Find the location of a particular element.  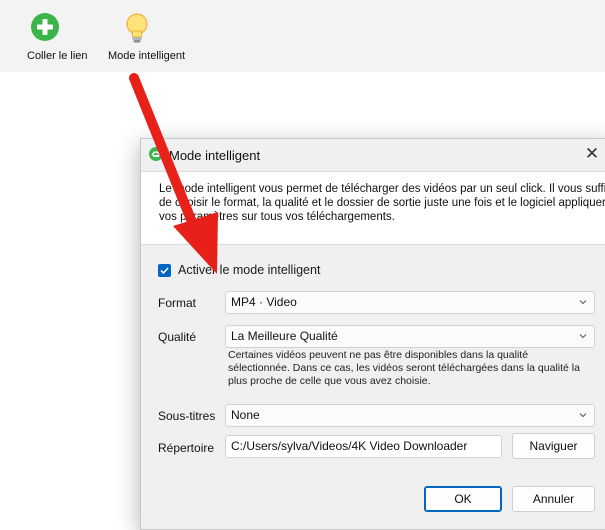

paste-link-button: Coller le lien is located at coordinates (49, 37).